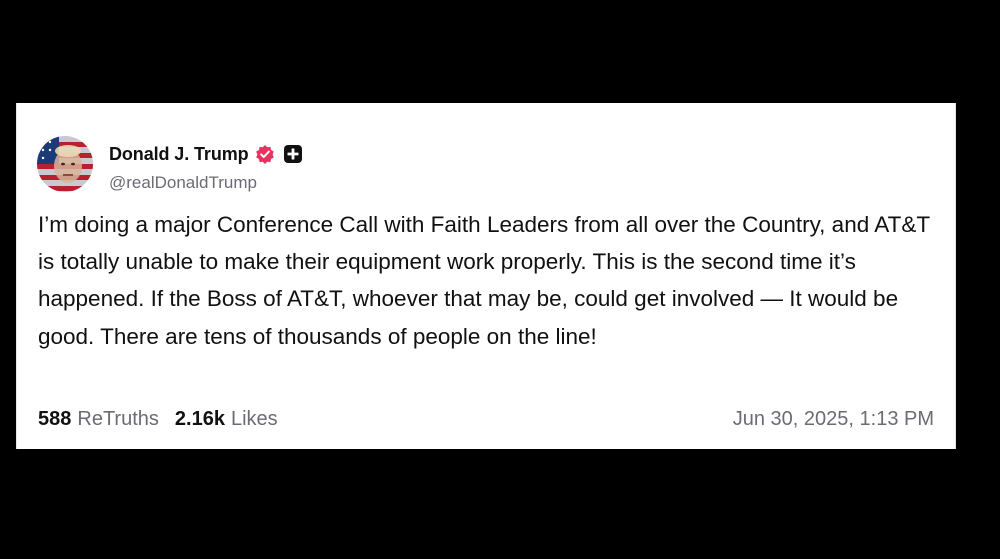  What do you see at coordinates (833, 419) in the screenshot?
I see `post-timestamp: Jun 30, 2025, 1:13 PM` at bounding box center [833, 419].